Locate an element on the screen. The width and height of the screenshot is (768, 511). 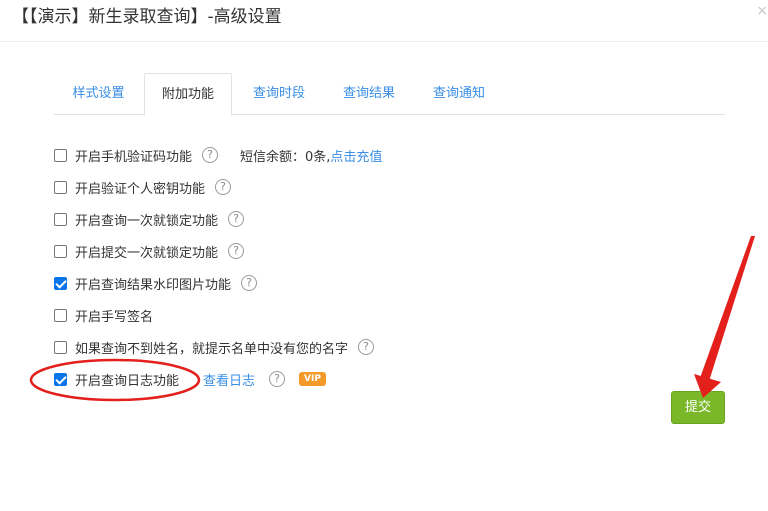
view-log-link: 查看日志 is located at coordinates (229, 379).